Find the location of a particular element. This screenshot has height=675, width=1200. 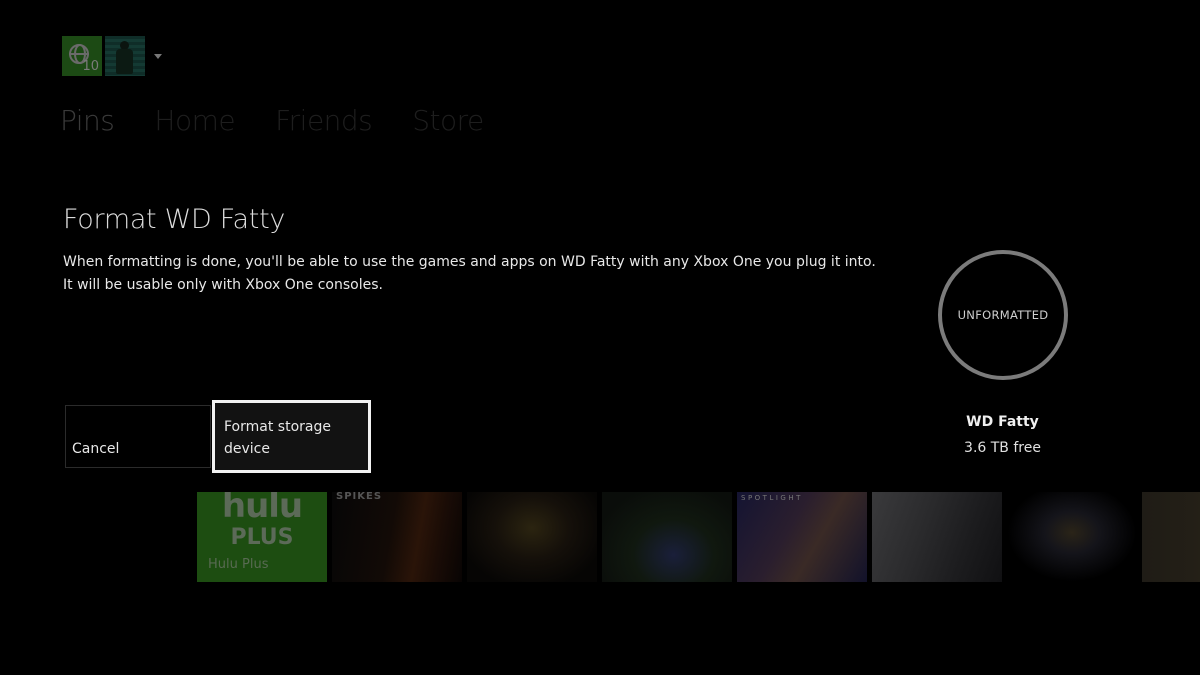

nav-pivots: Pins Home Friends Store is located at coordinates (292, 120).